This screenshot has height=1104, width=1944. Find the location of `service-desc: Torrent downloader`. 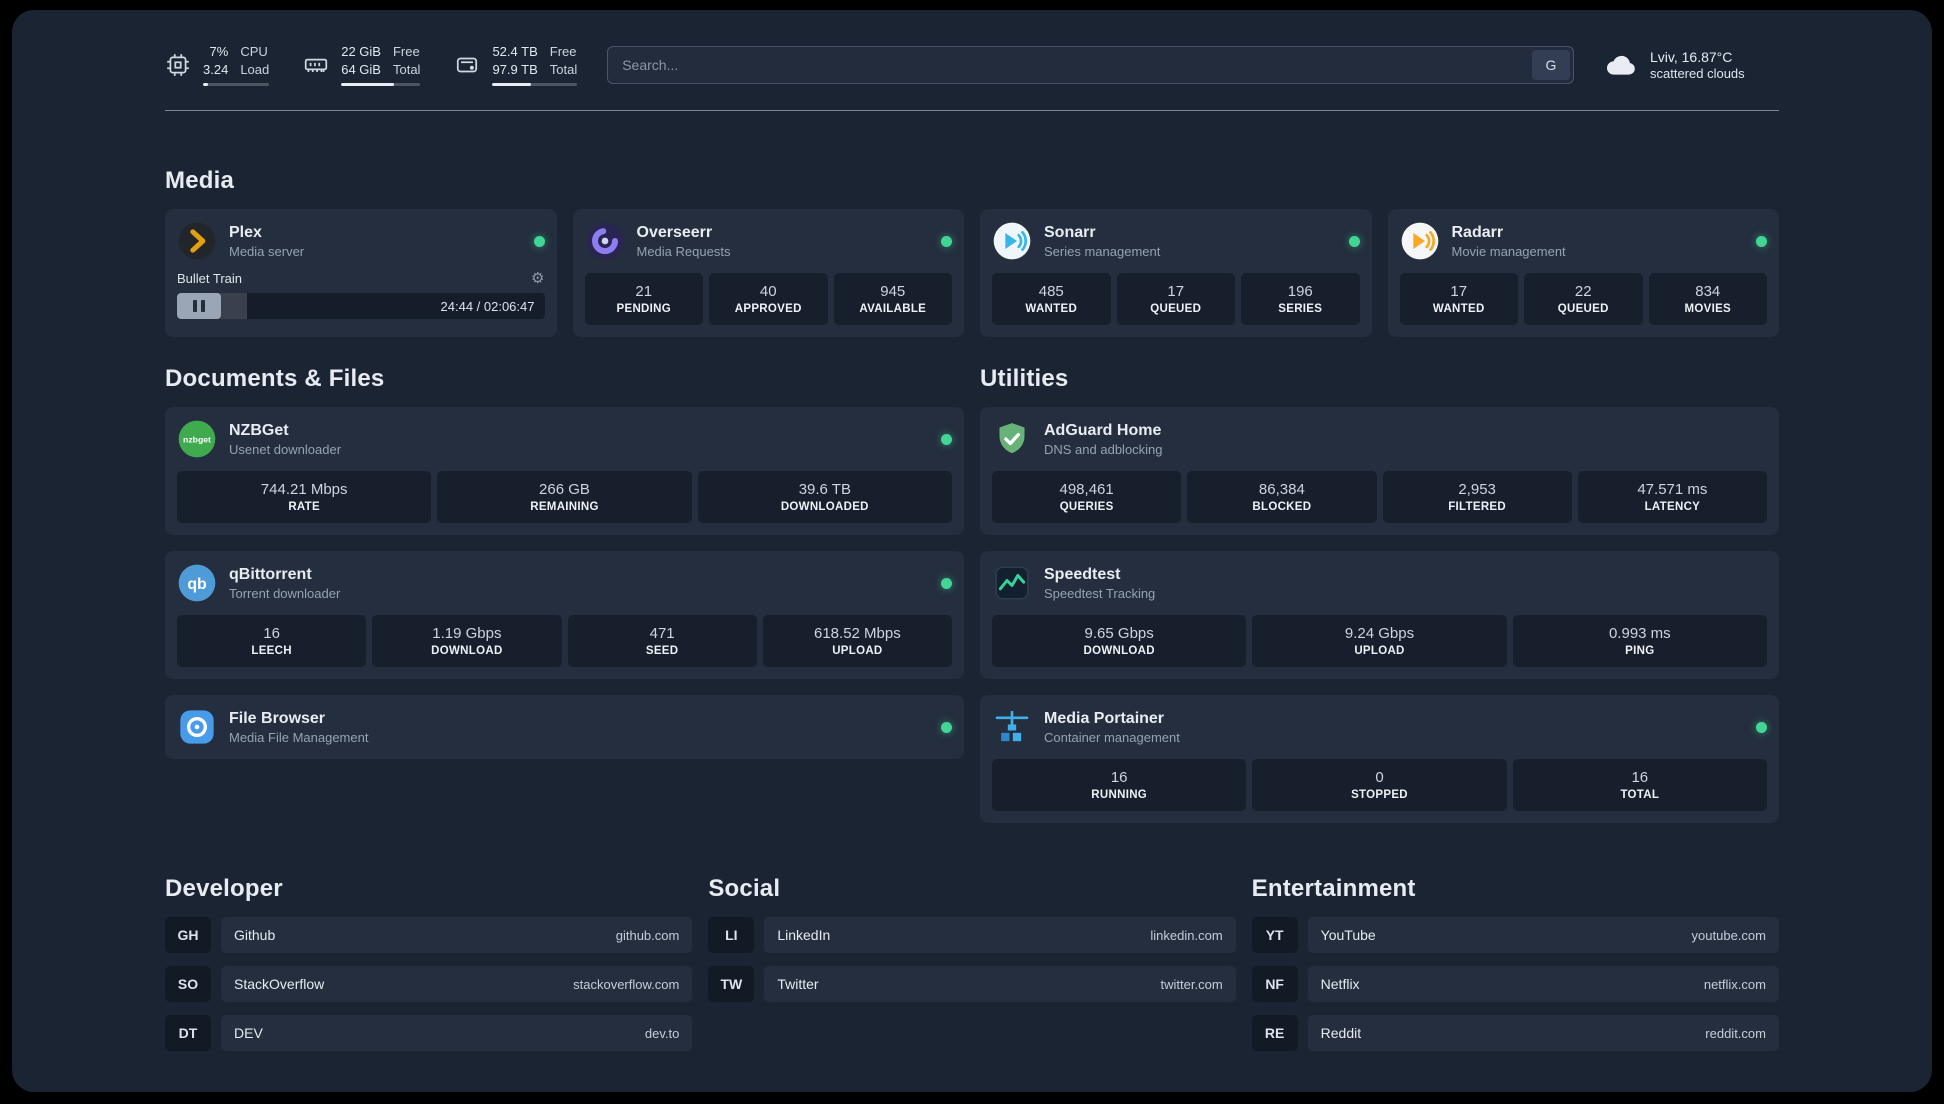

service-desc: Torrent downloader is located at coordinates (285, 593).